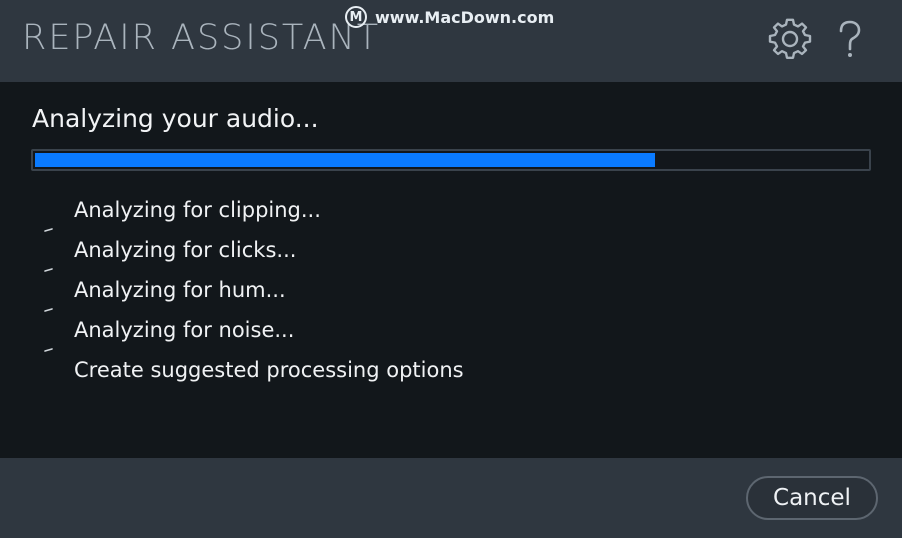 Image resolution: width=902 pixels, height=538 pixels. Describe the element at coordinates (269, 370) in the screenshot. I see `step-label: Create suggested processing options` at that location.